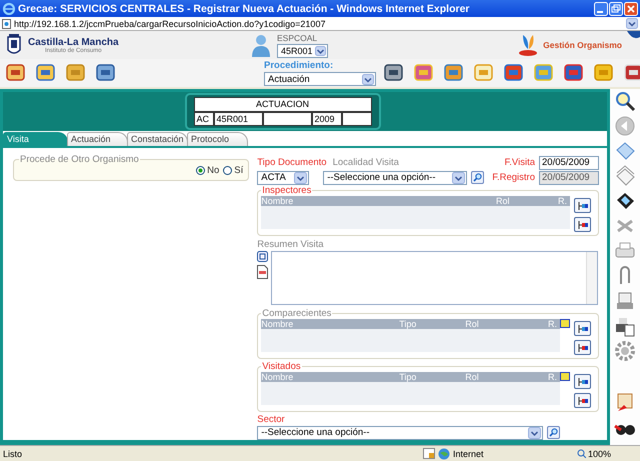 This screenshot has width=640, height=461. I want to click on visit-date-label: F.Visita, so click(519, 162).